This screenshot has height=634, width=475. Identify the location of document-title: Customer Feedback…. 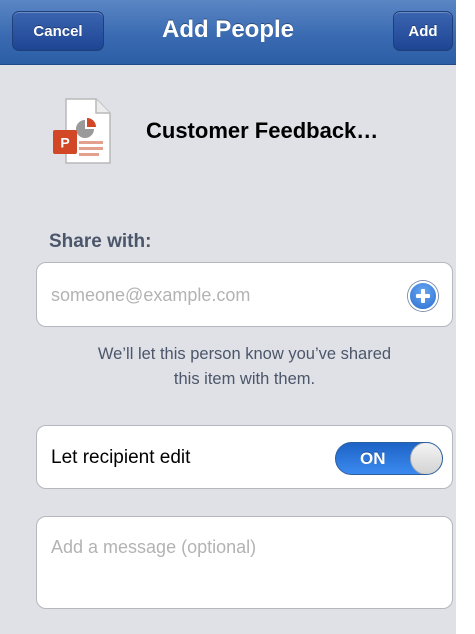
(262, 130).